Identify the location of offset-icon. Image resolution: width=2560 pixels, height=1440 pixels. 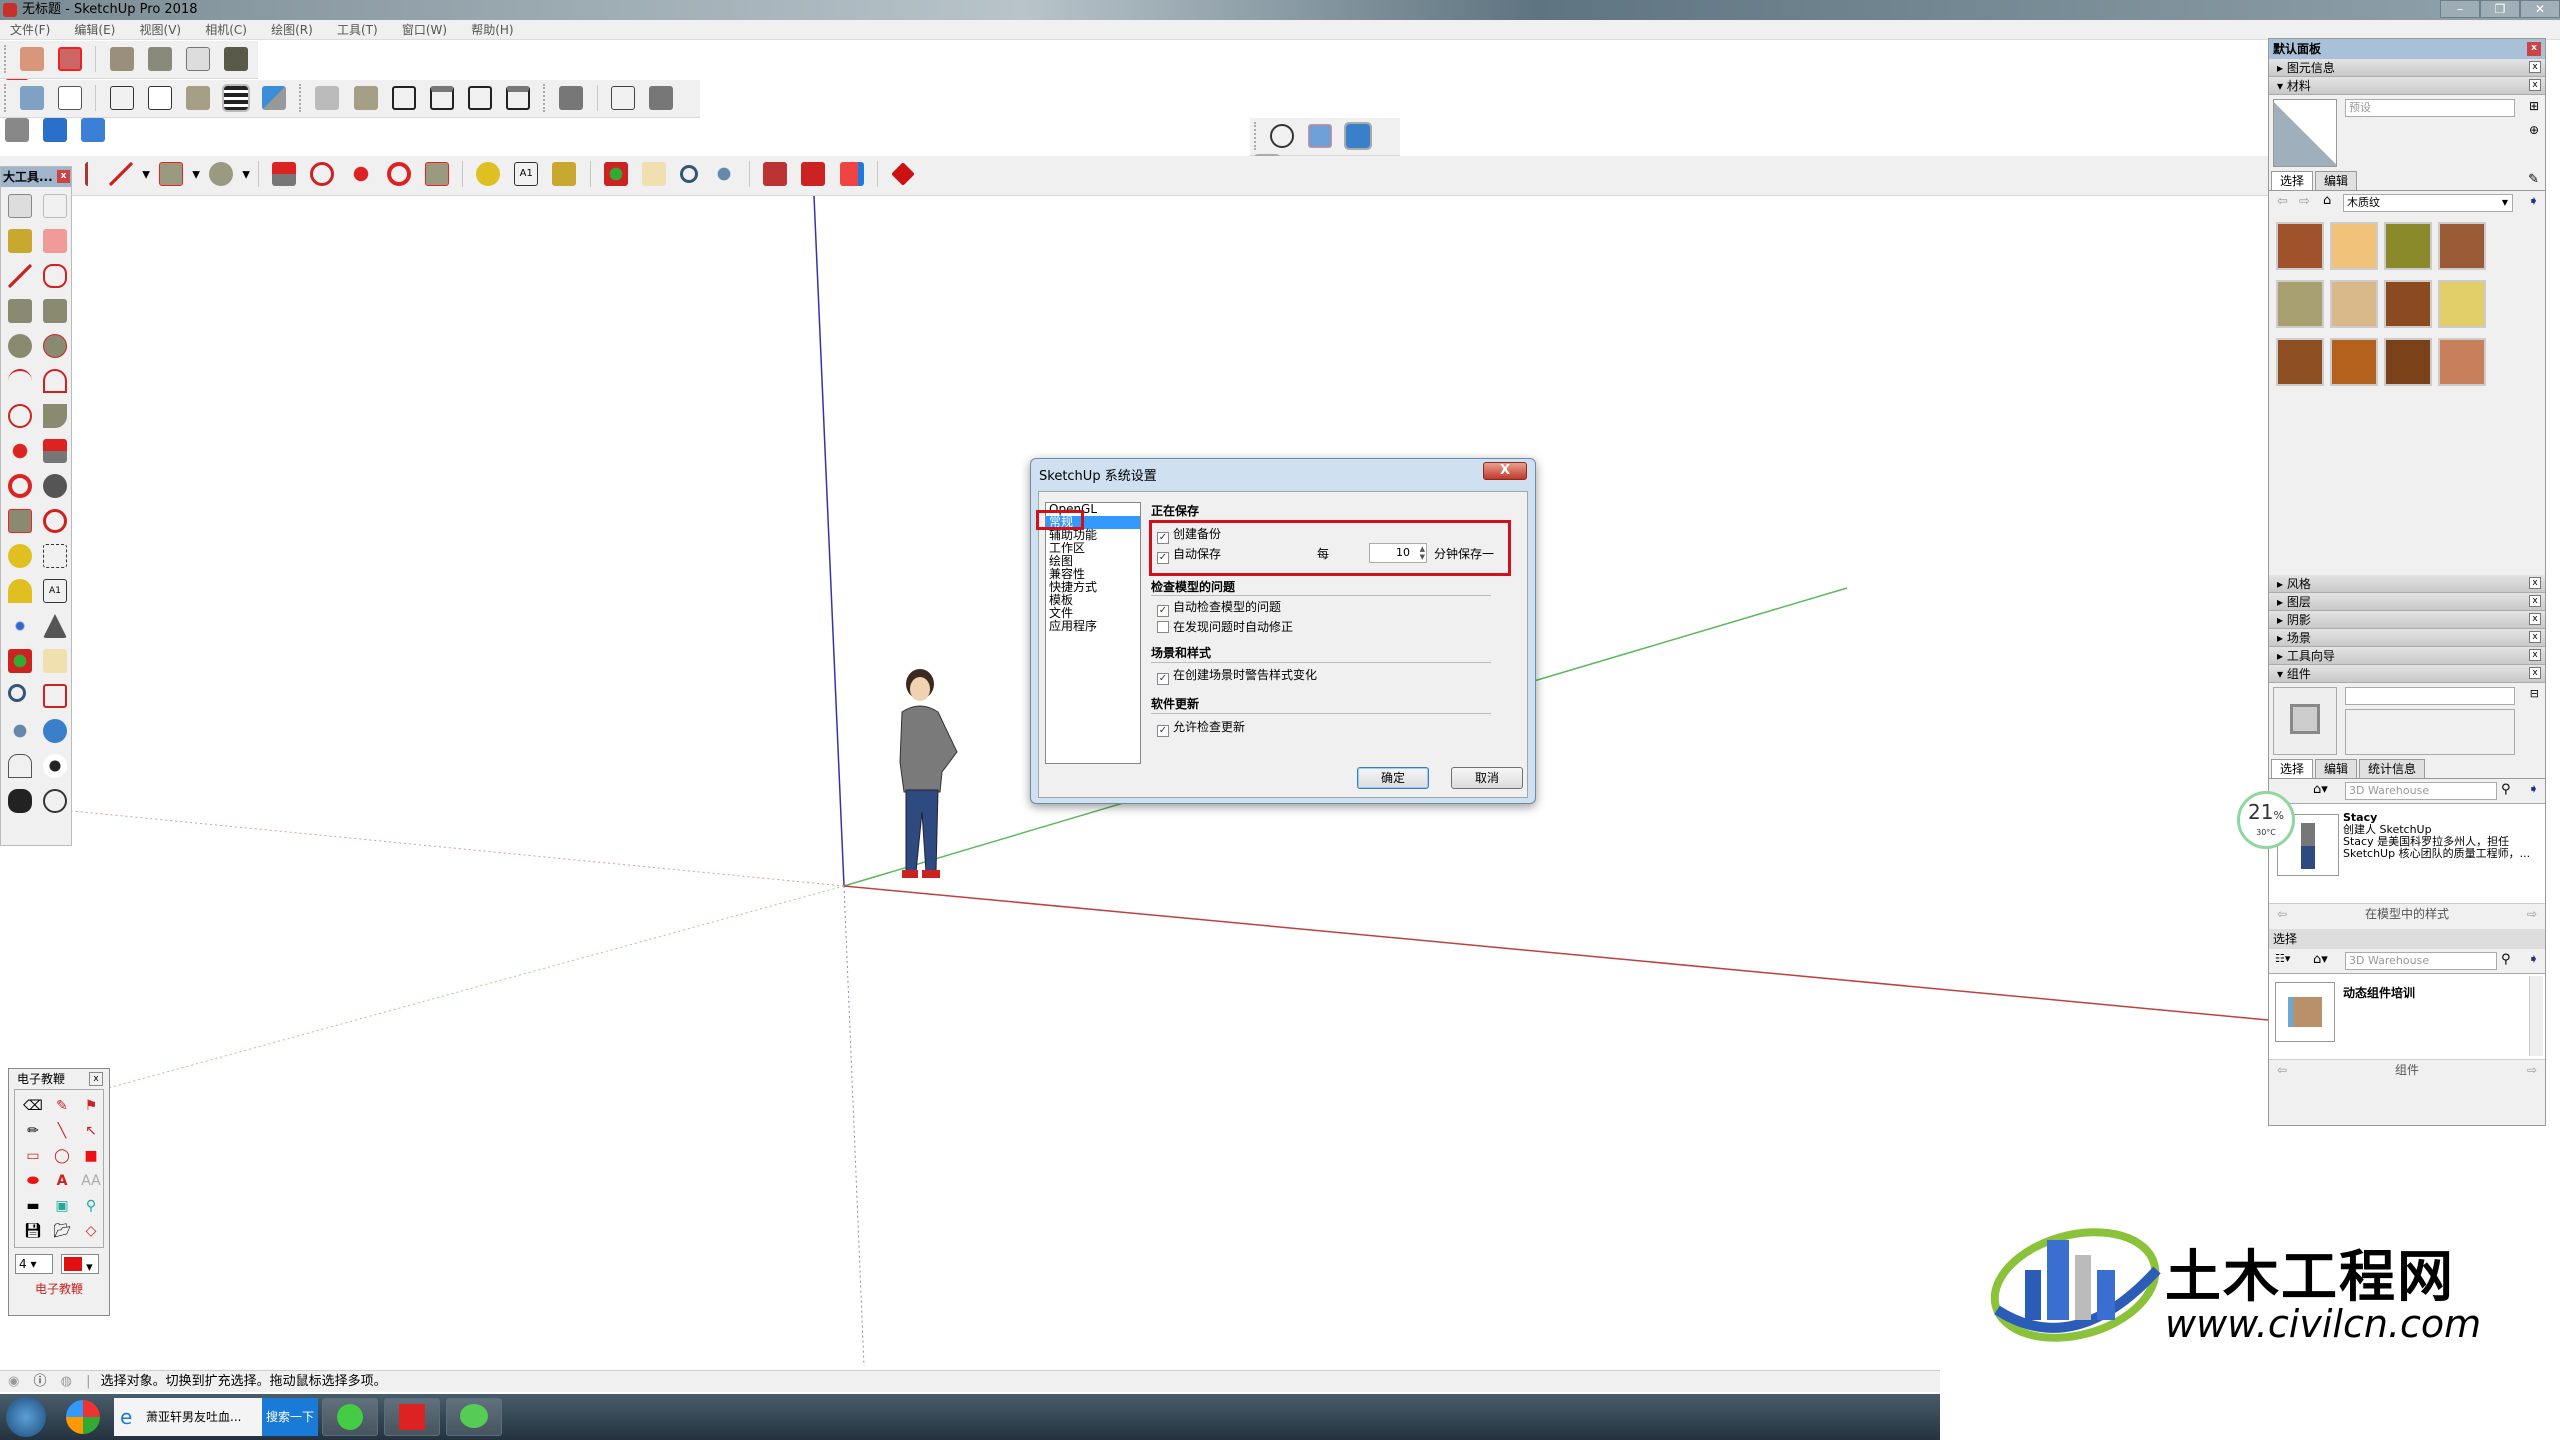
(55, 521).